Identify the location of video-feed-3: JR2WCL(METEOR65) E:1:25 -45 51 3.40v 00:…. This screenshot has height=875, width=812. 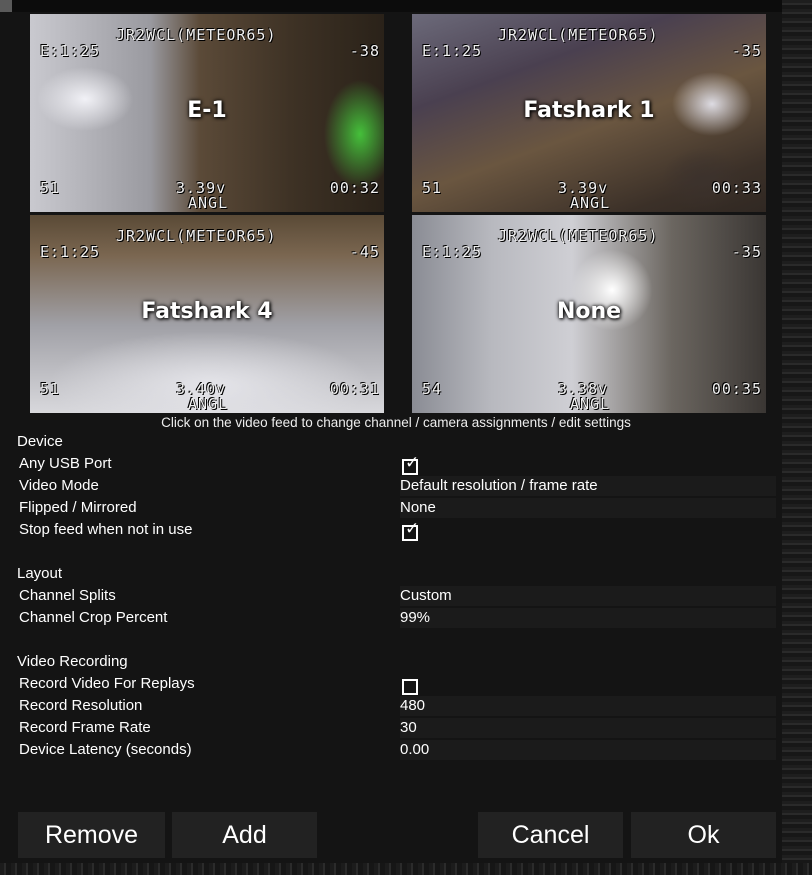
(207, 314).